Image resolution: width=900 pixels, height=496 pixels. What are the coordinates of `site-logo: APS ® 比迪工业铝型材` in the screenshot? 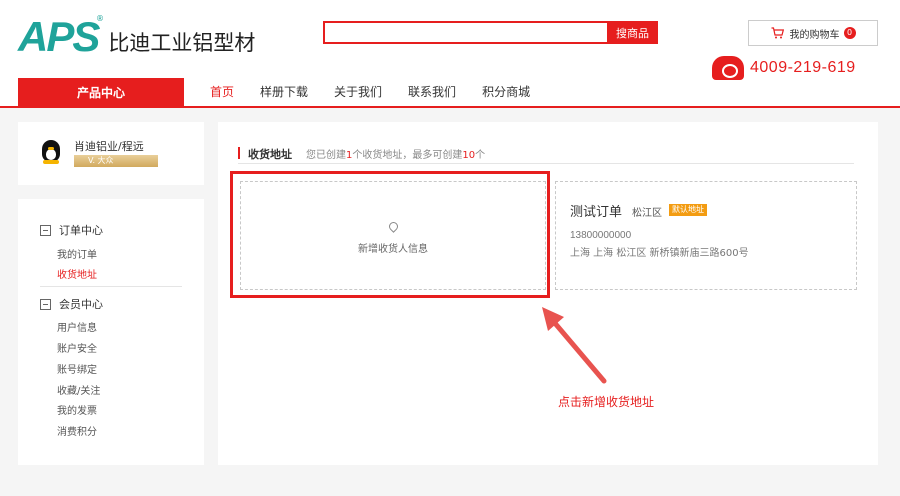 It's located at (137, 36).